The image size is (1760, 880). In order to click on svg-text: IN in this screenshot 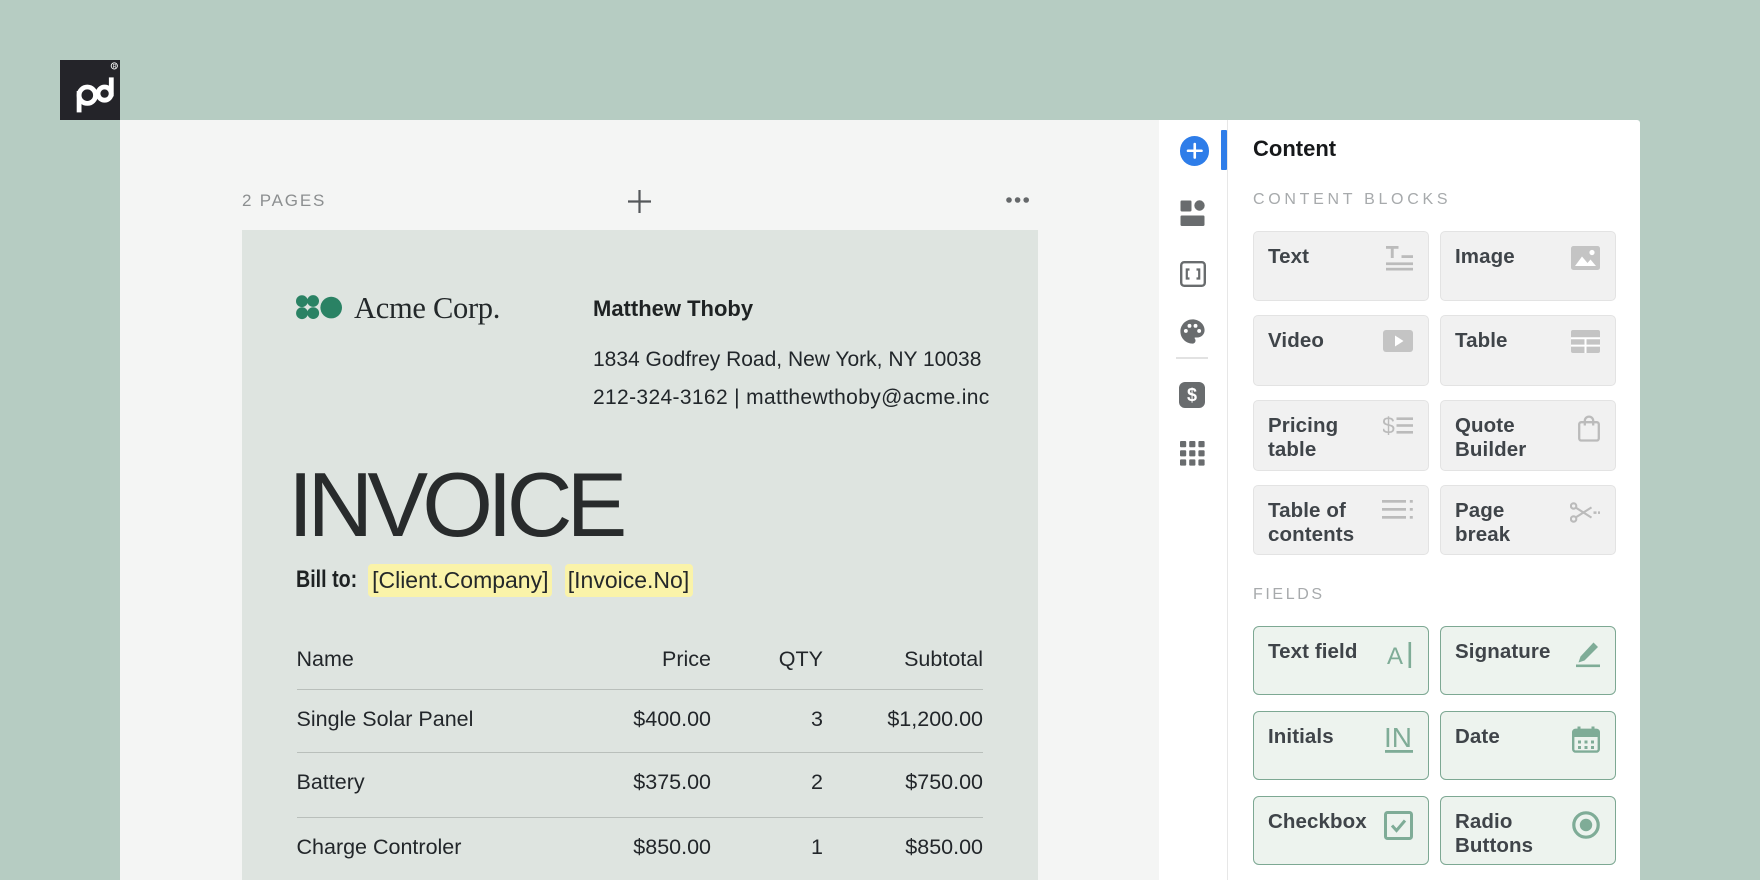, I will do `click(1398, 739)`.